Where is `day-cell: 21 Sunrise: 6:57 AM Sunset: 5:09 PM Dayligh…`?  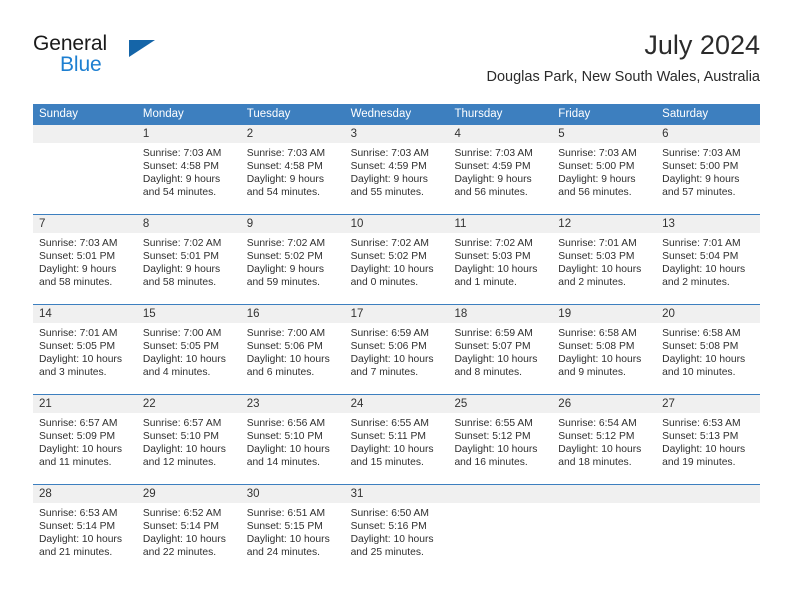
day-cell: 21 Sunrise: 6:57 AM Sunset: 5:09 PM Dayligh… is located at coordinates (85, 439).